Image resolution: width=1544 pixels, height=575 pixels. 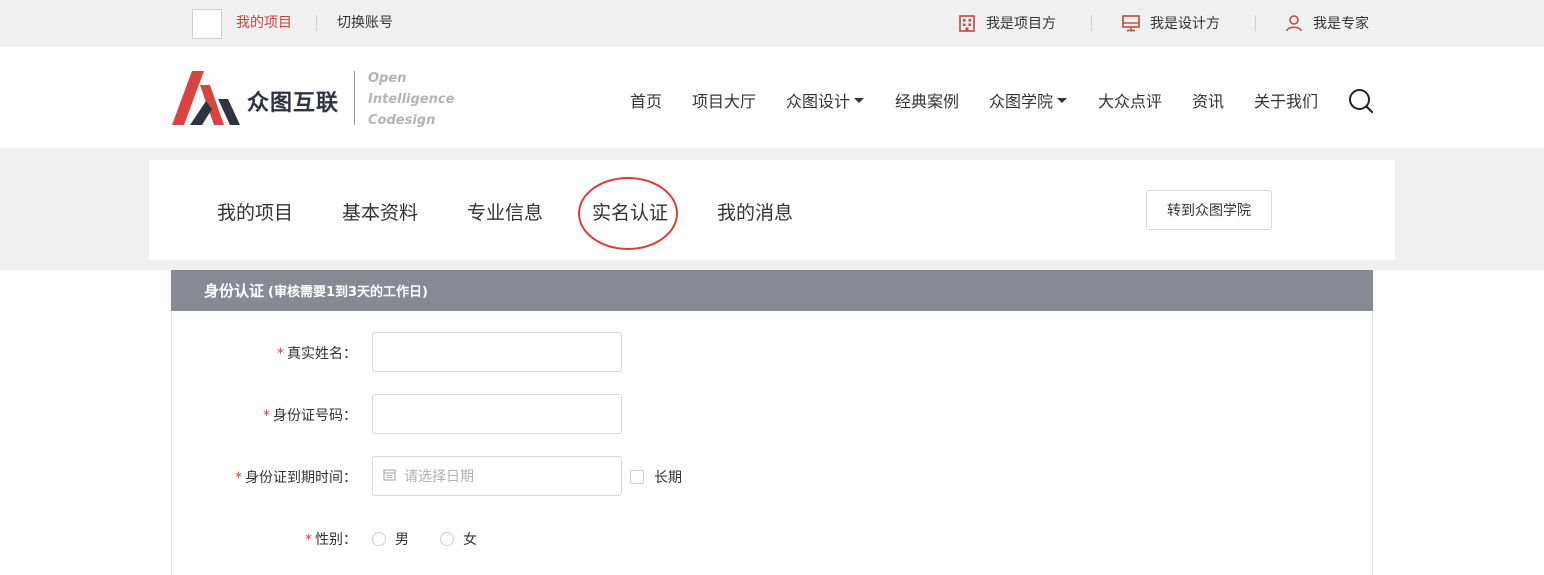 What do you see at coordinates (668, 477) in the screenshot?
I see `long-term-label: 长期` at bounding box center [668, 477].